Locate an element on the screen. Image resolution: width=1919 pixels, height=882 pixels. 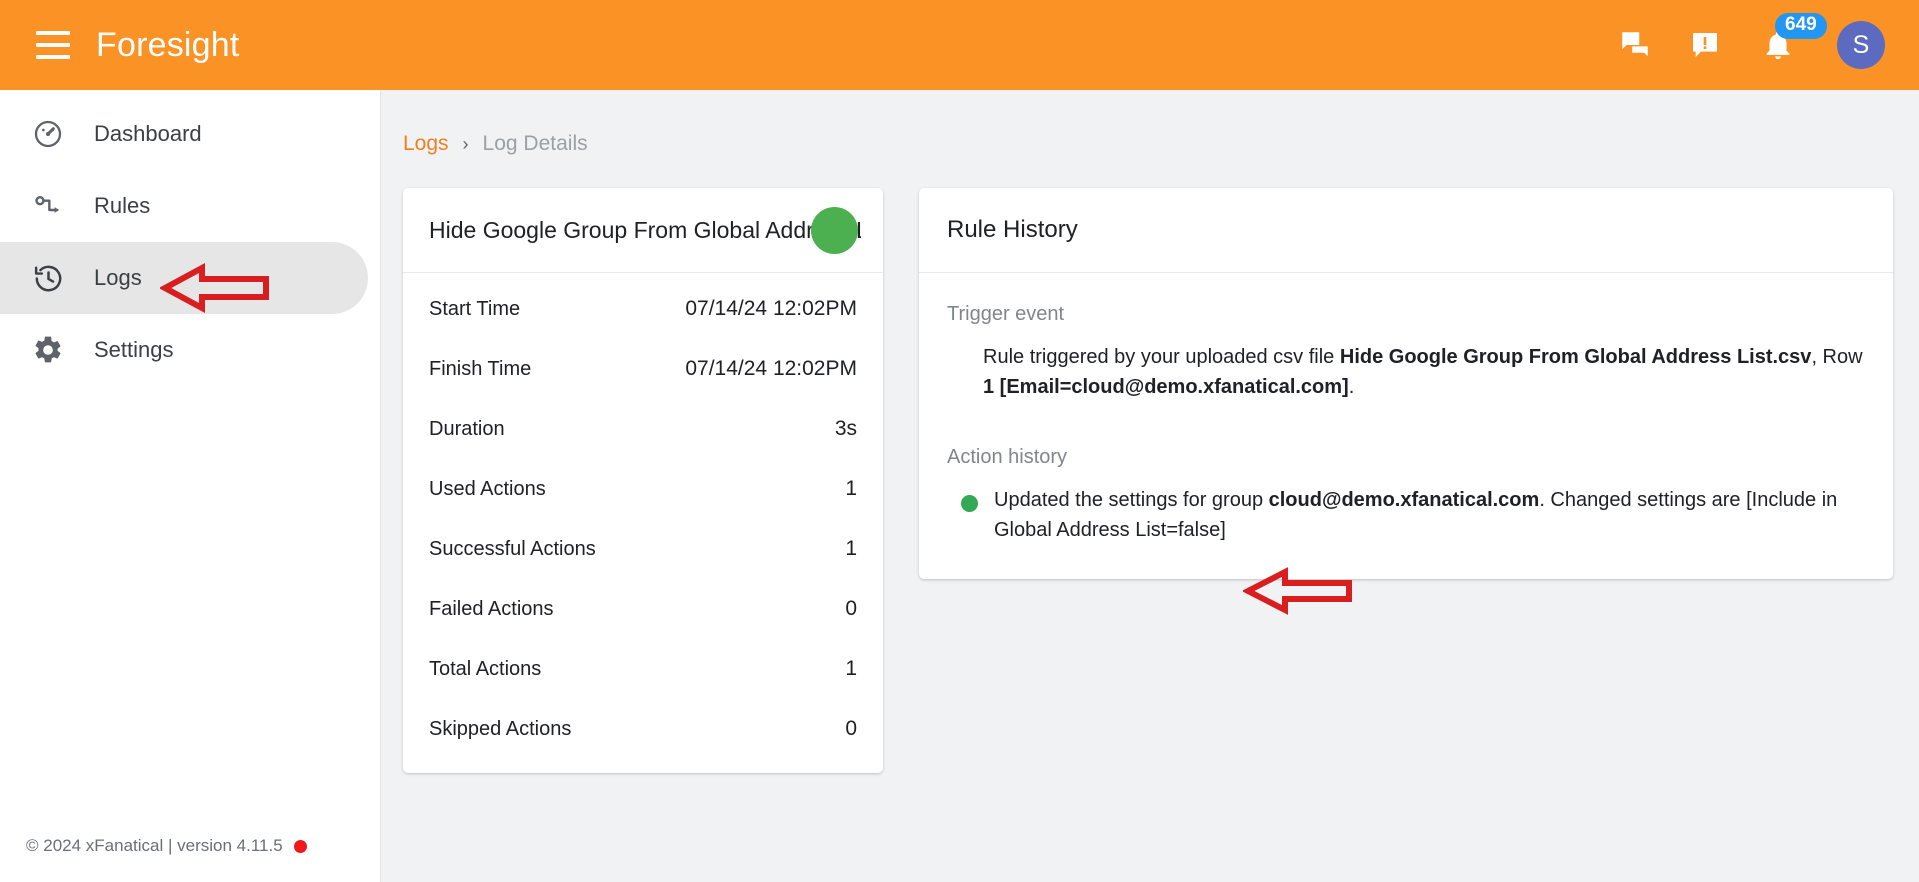
chevron-right-icon: › is located at coordinates (465, 143).